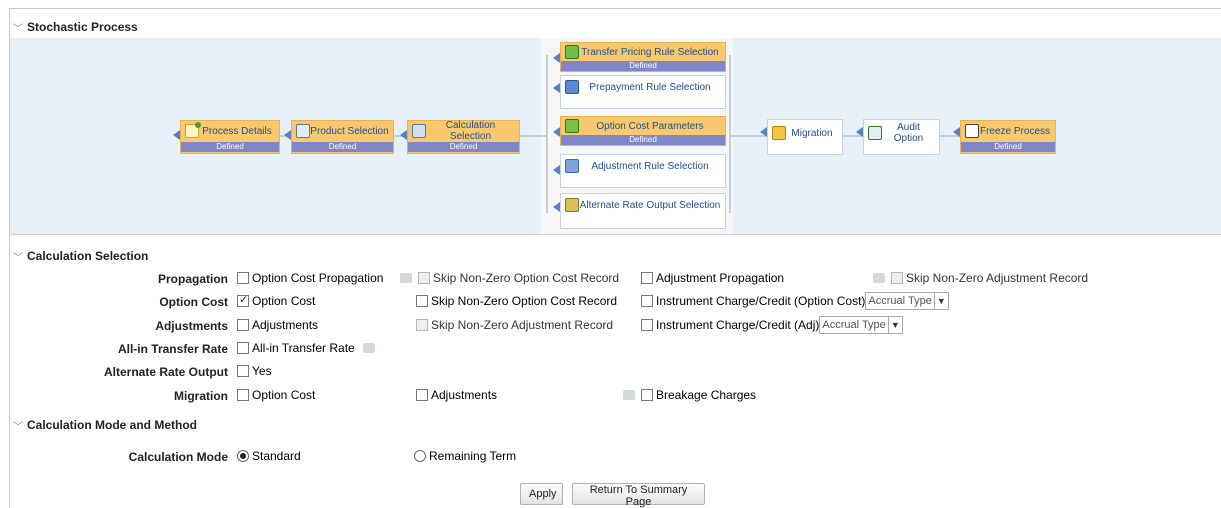 The width and height of the screenshot is (1221, 508). I want to click on migration-adjustments-label: Adjustments, so click(464, 395).